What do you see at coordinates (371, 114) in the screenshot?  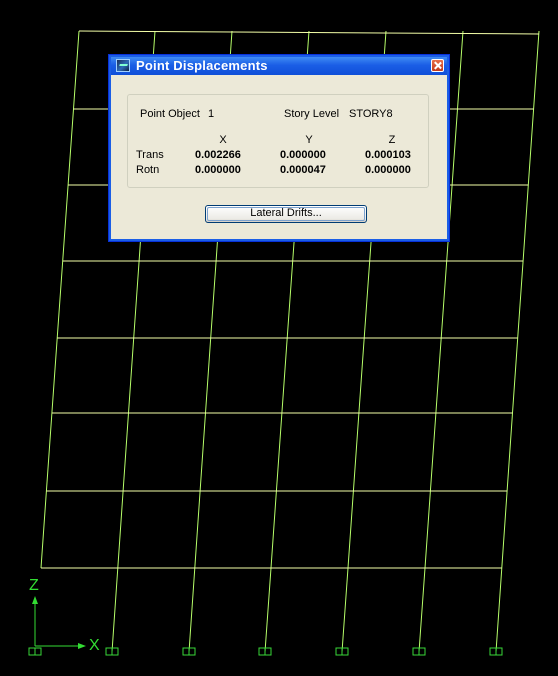 I see `story-level-value: STORY8` at bounding box center [371, 114].